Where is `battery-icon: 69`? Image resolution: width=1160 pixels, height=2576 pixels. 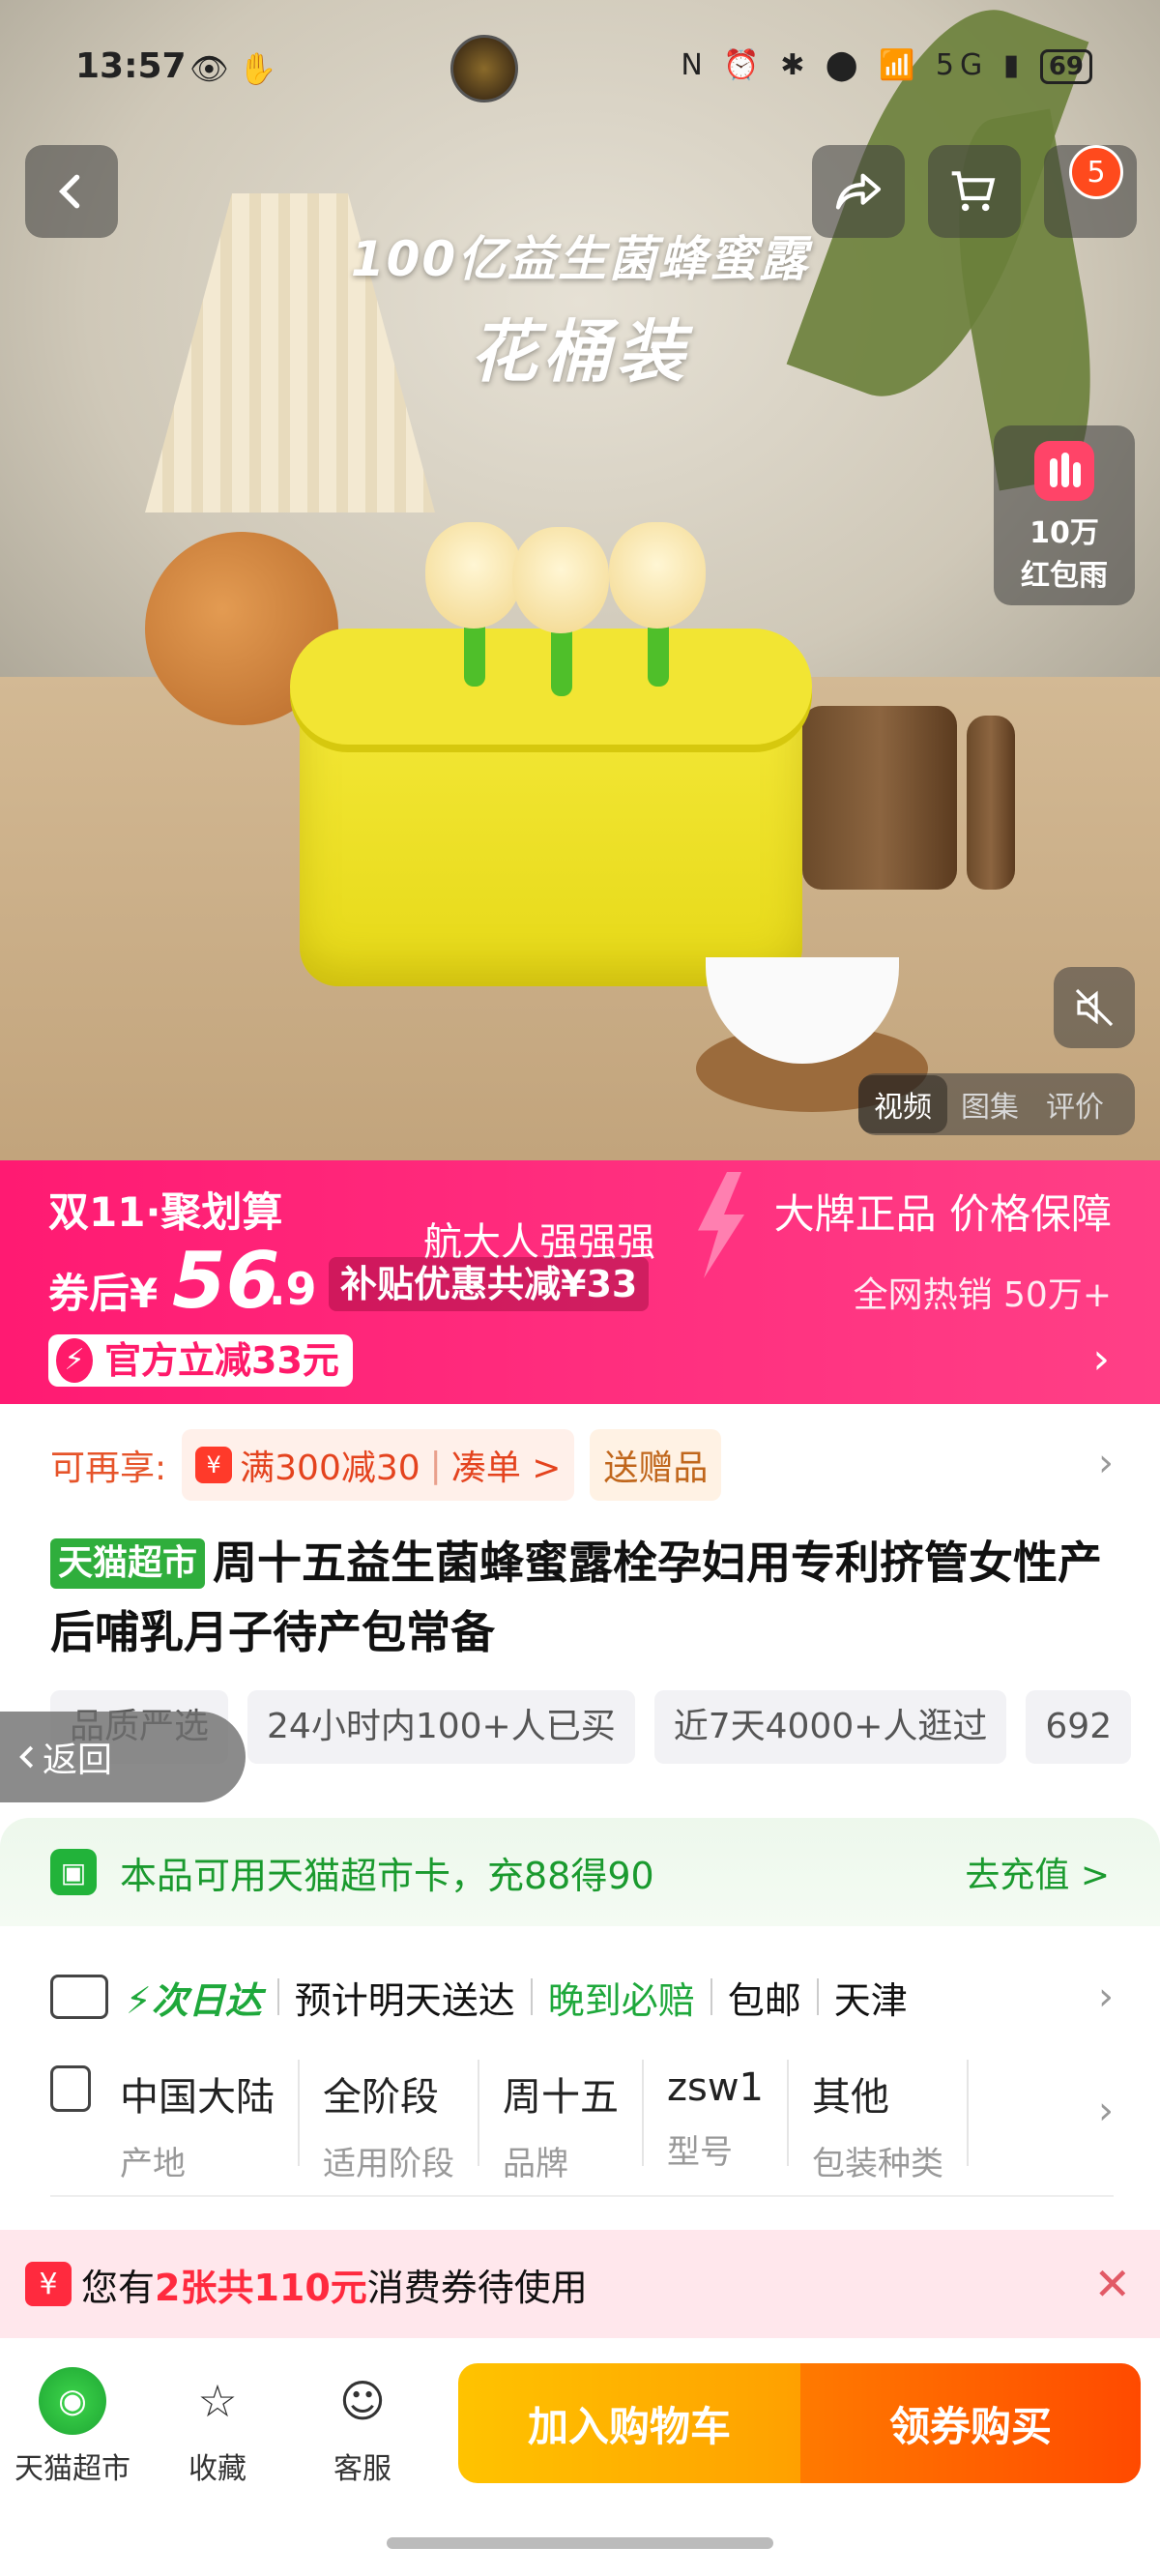
battery-icon: 69 is located at coordinates (1065, 66).